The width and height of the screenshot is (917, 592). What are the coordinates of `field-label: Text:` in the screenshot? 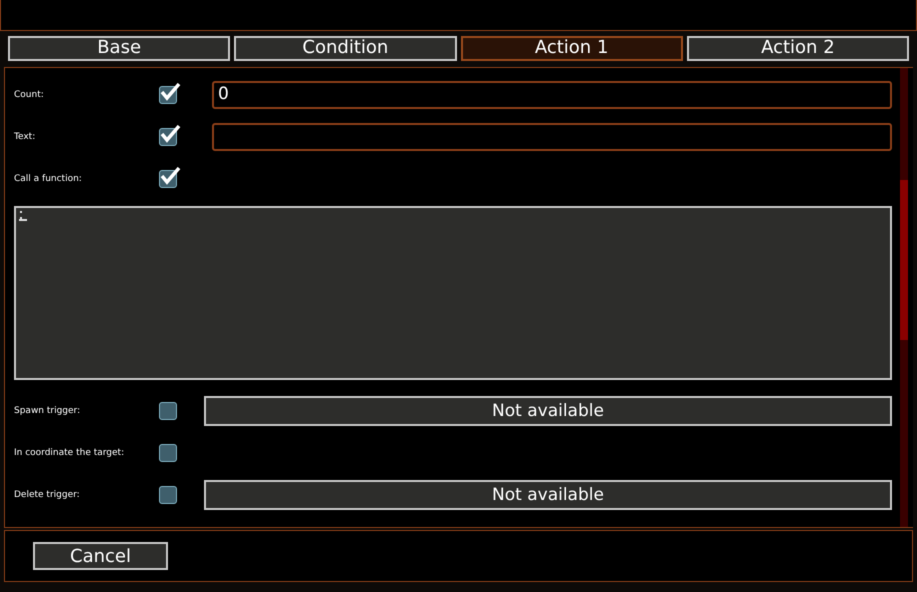 It's located at (25, 137).